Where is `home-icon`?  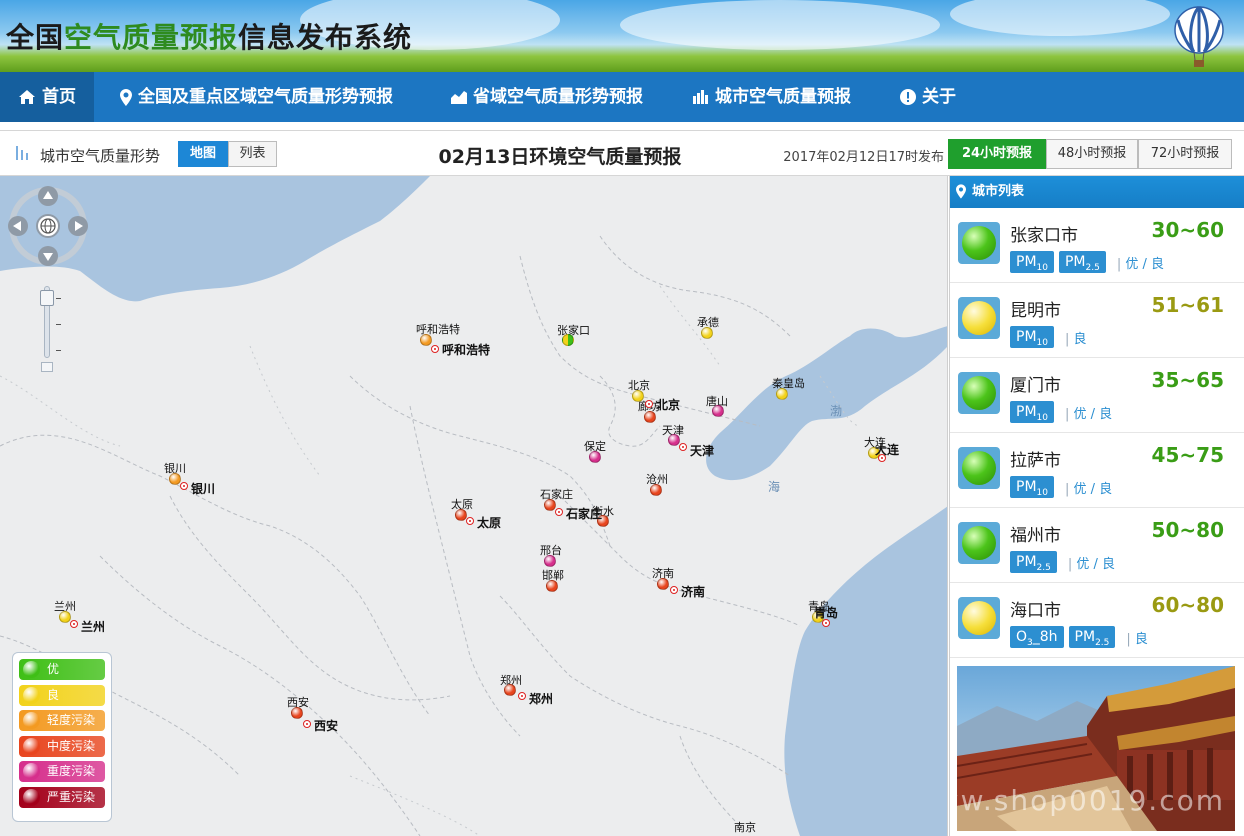 home-icon is located at coordinates (27, 97).